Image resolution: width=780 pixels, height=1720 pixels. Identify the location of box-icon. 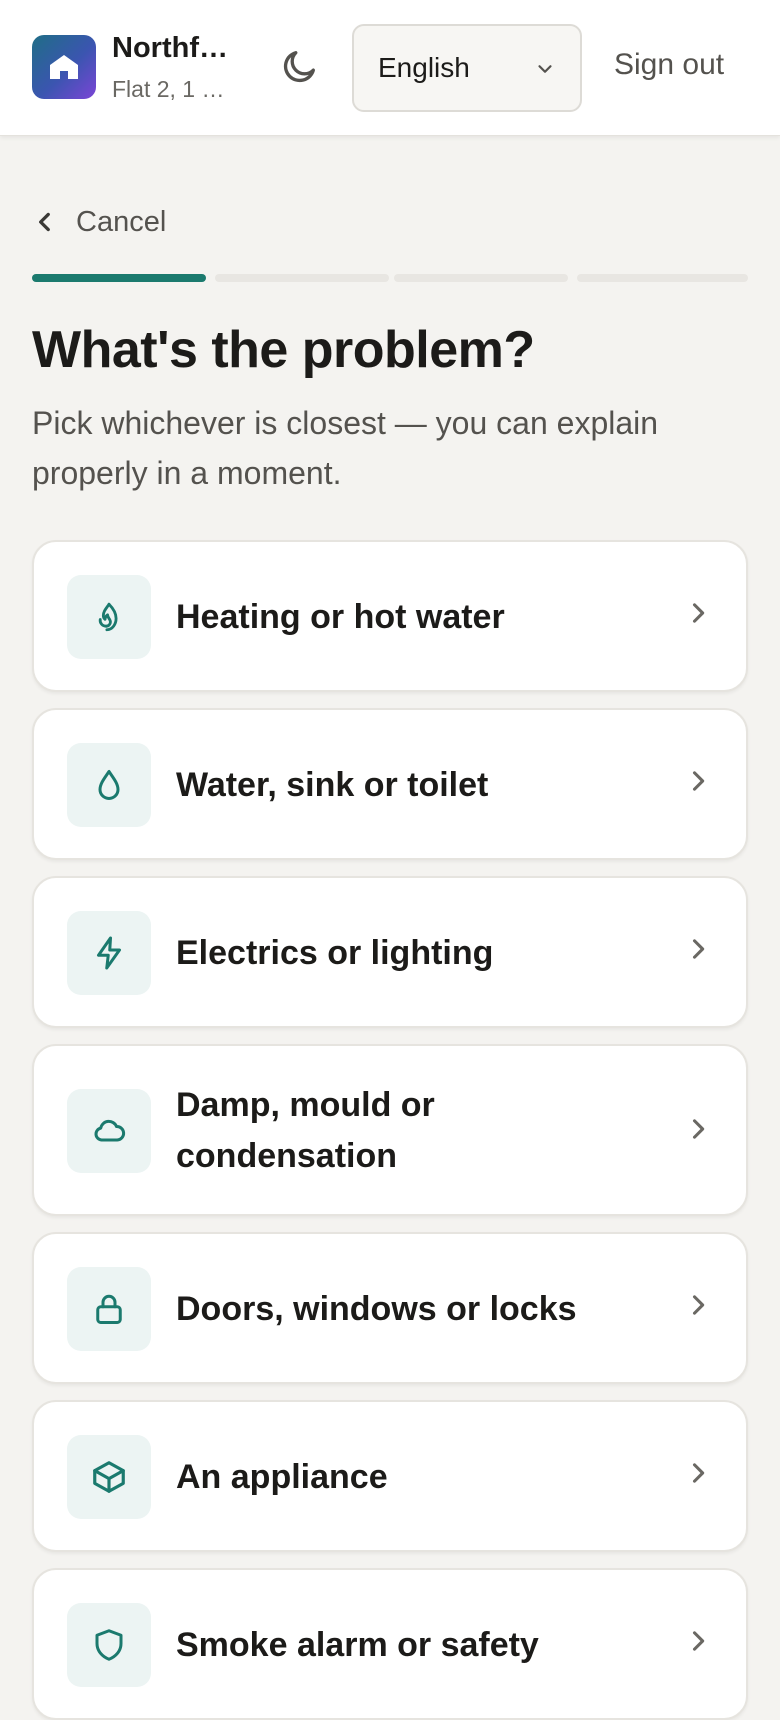
(109, 1477).